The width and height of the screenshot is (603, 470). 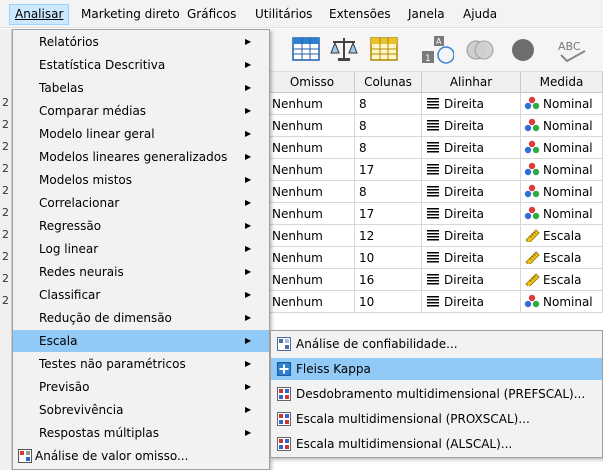 What do you see at coordinates (141, 203) in the screenshot?
I see `menu-item-correlacionar: Correlacionar ▶` at bounding box center [141, 203].